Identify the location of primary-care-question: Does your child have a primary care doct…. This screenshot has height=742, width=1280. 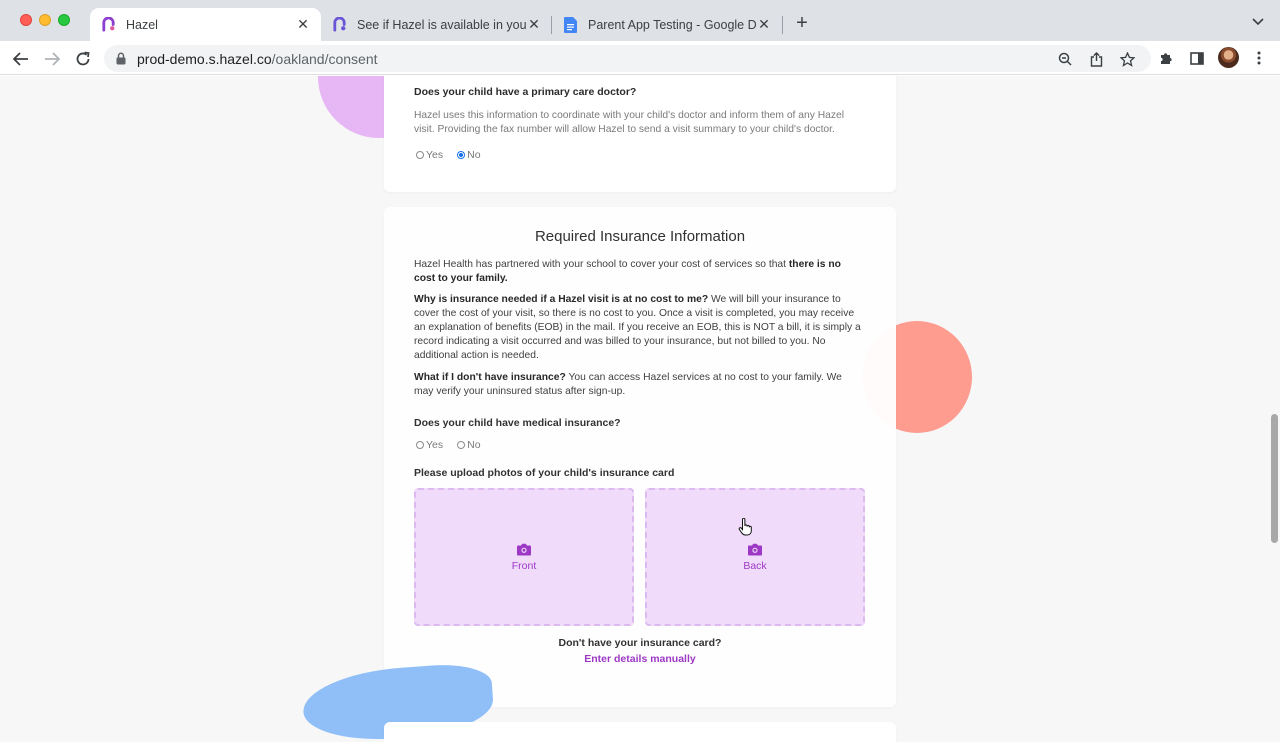
(525, 92).